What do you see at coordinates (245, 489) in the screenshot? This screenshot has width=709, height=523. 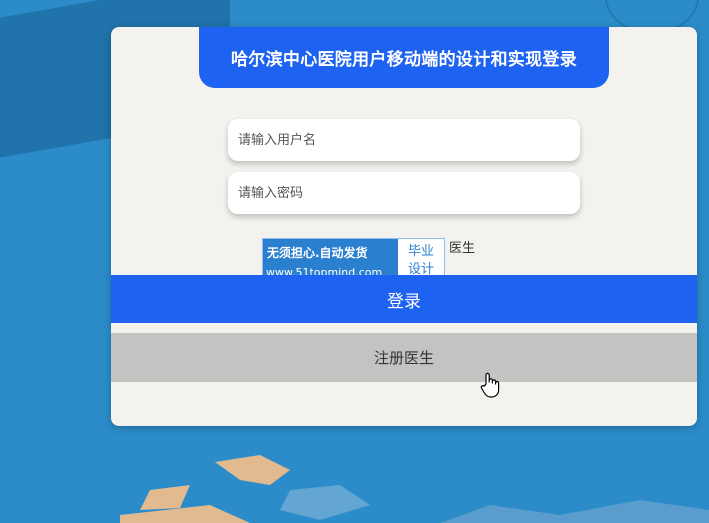 I see `background-blob-orange` at bounding box center [245, 489].